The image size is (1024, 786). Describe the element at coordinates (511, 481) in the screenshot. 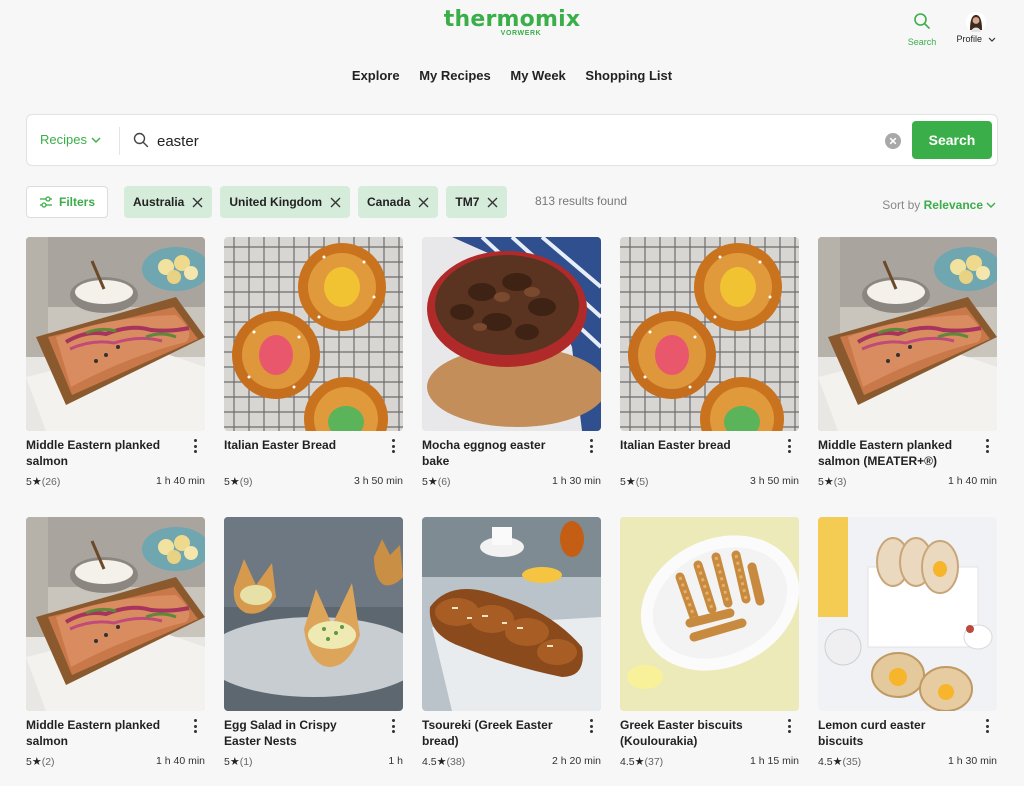

I see `recipe-meta: 5★(6) 1 h 30 min` at that location.